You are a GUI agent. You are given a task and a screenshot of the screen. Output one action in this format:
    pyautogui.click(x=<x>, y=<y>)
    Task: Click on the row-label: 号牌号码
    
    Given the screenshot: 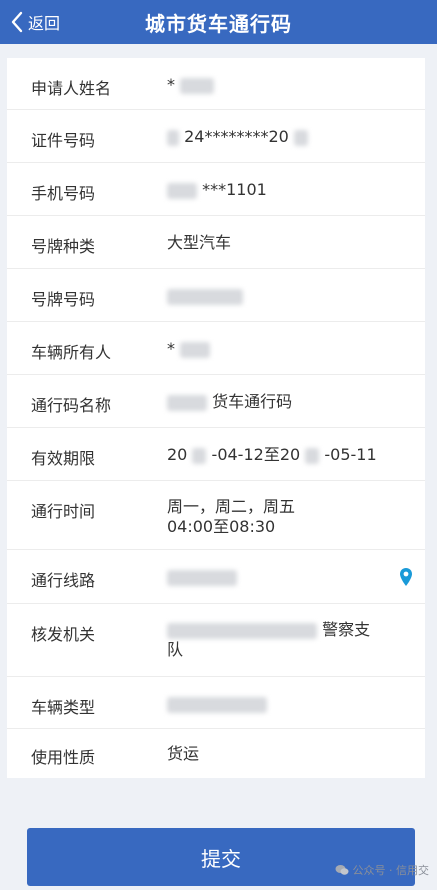 What is the action you would take?
    pyautogui.click(x=63, y=299)
    